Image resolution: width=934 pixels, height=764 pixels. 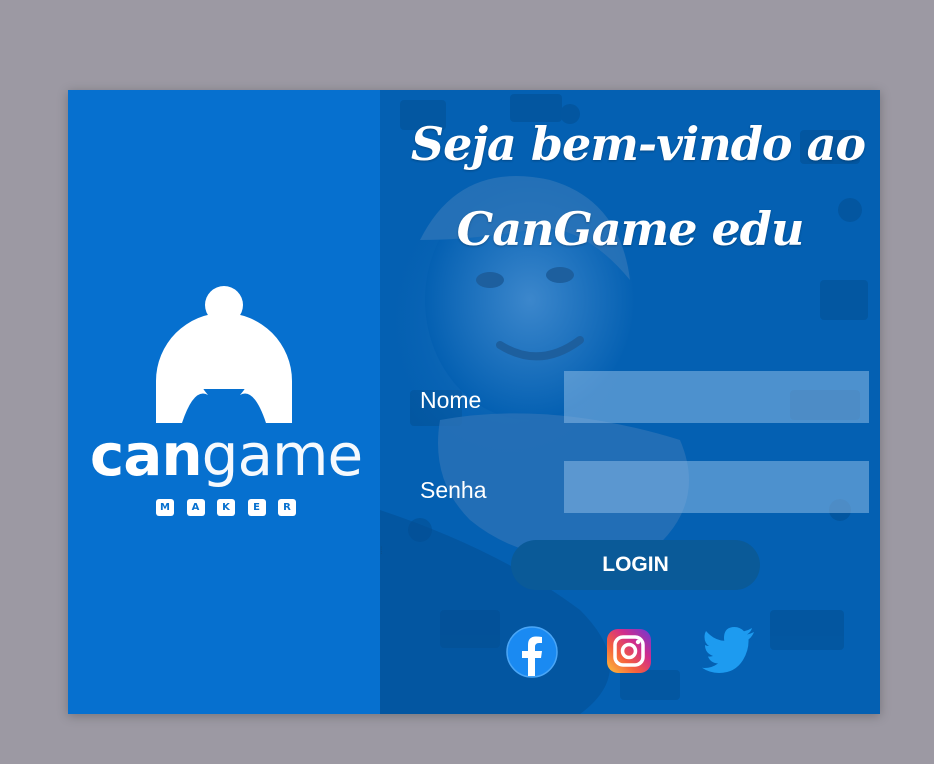 I want to click on maker-keys: M A K E R, so click(x=226, y=508).